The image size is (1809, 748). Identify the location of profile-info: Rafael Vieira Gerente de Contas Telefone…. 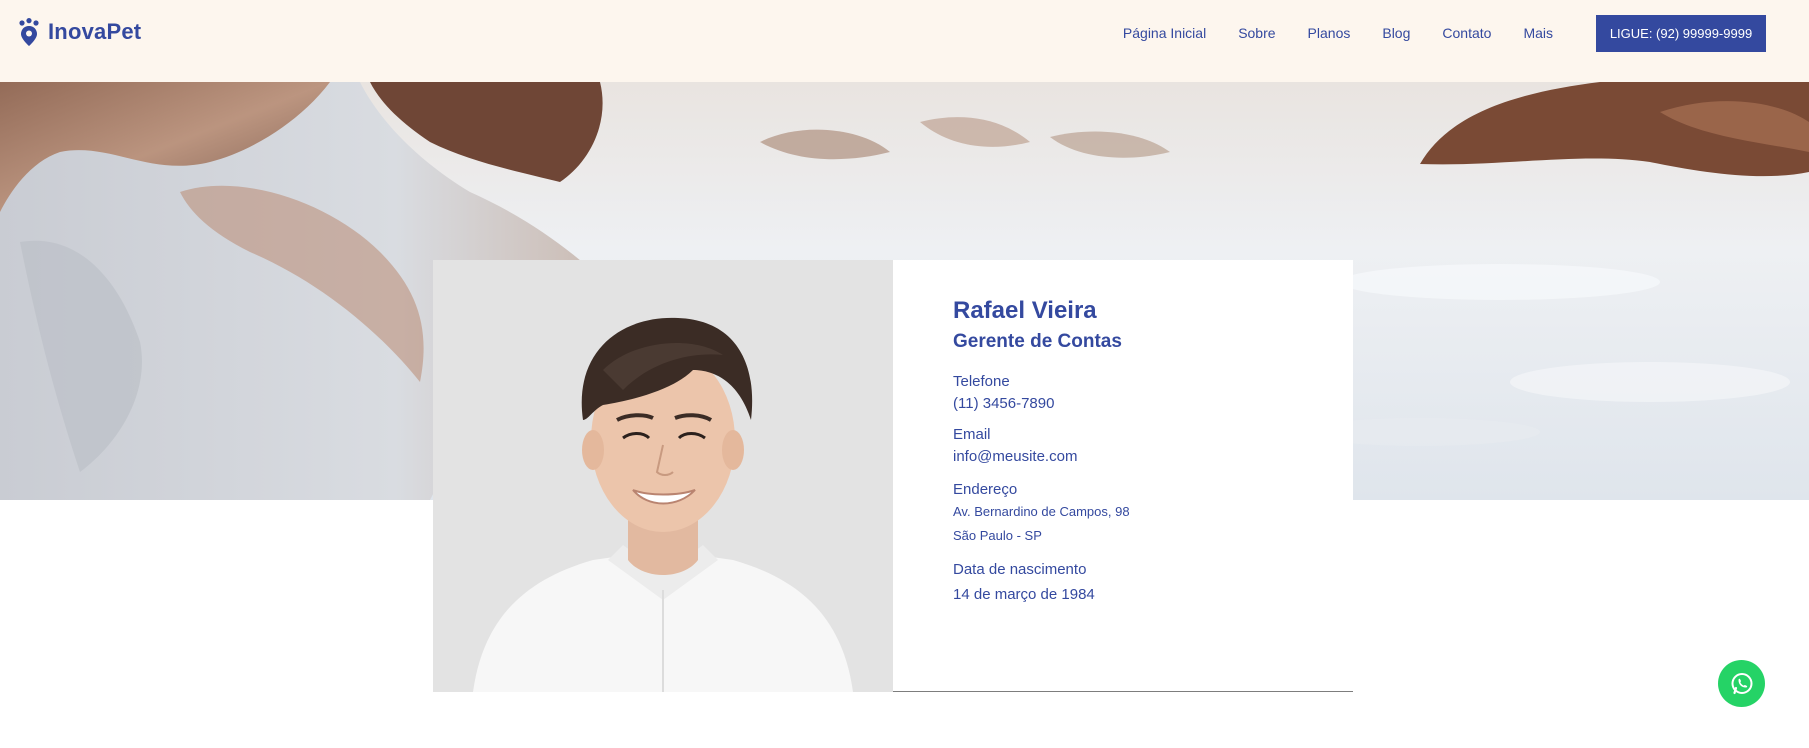
(1143, 450).